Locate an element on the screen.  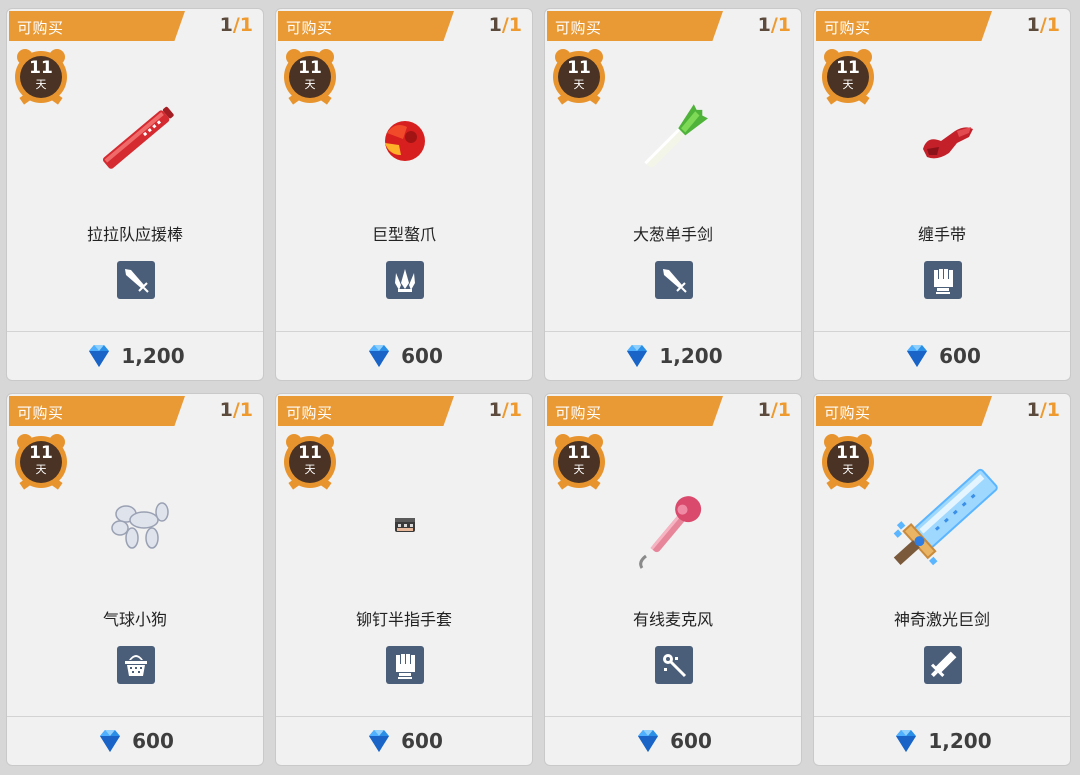
item-name: 大葱单手剑 is located at coordinates (672, 234).